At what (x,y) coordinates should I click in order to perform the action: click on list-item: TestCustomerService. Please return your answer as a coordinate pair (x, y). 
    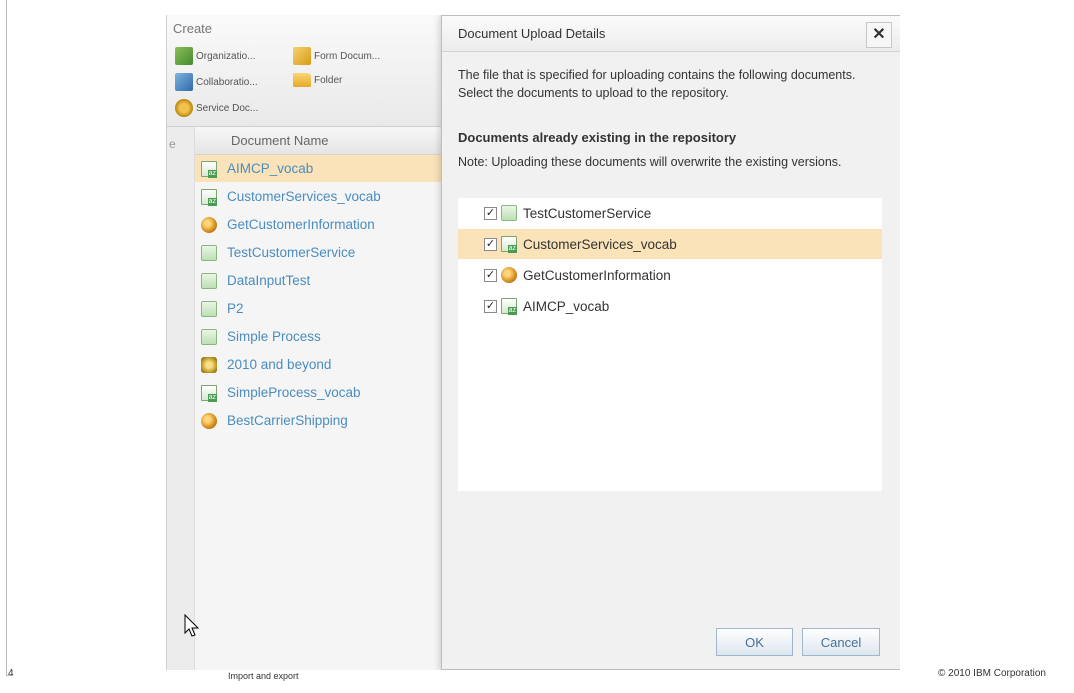
    Looking at the image, I should click on (319, 252).